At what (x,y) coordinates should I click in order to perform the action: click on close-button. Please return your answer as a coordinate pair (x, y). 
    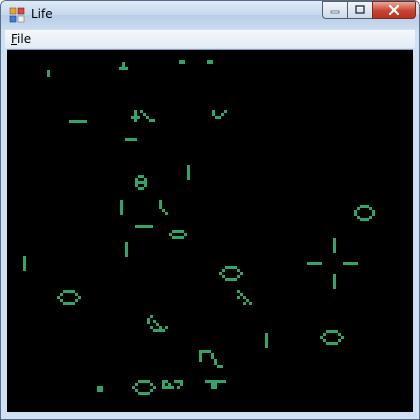
    Looking at the image, I should click on (394, 10).